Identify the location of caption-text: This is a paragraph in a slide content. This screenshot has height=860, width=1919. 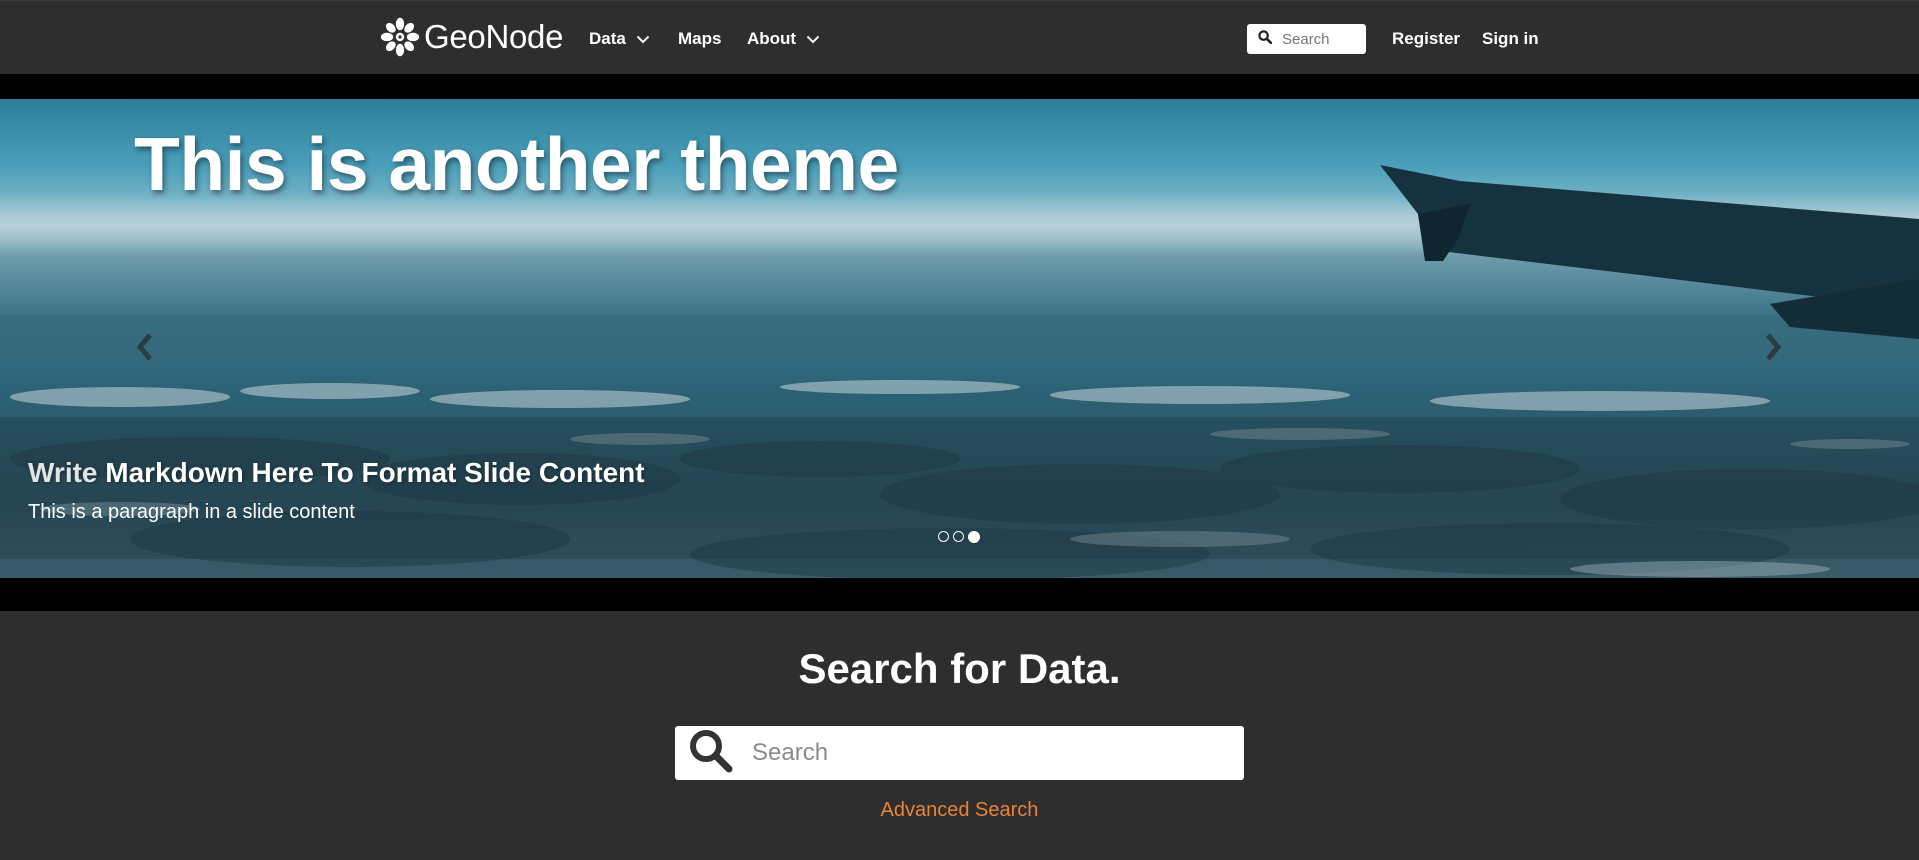
(191, 512).